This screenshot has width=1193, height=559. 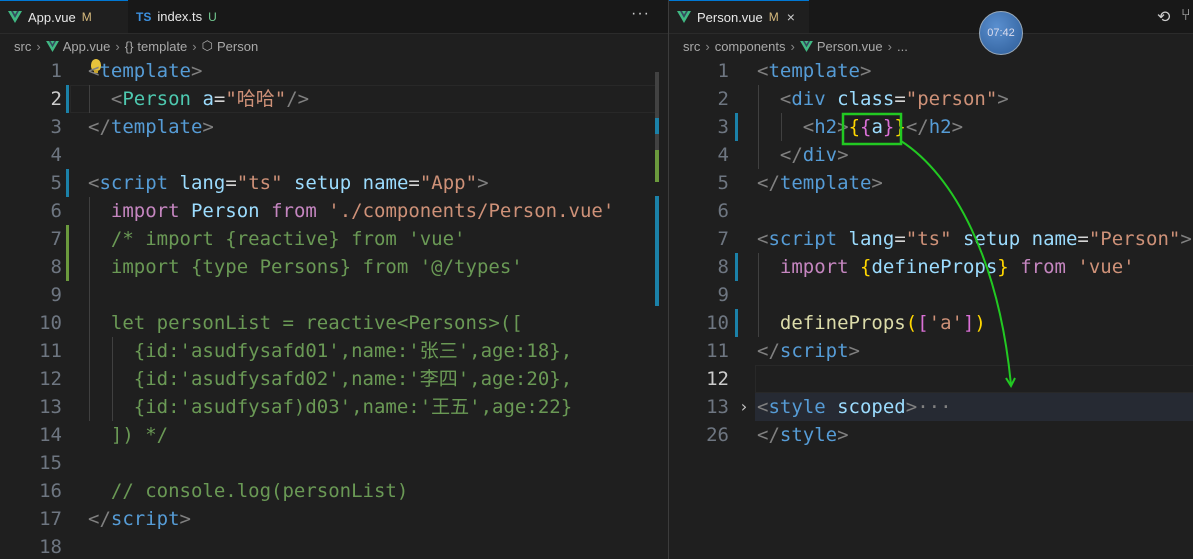 What do you see at coordinates (50, 519) in the screenshot?
I see `line-number: 17` at bounding box center [50, 519].